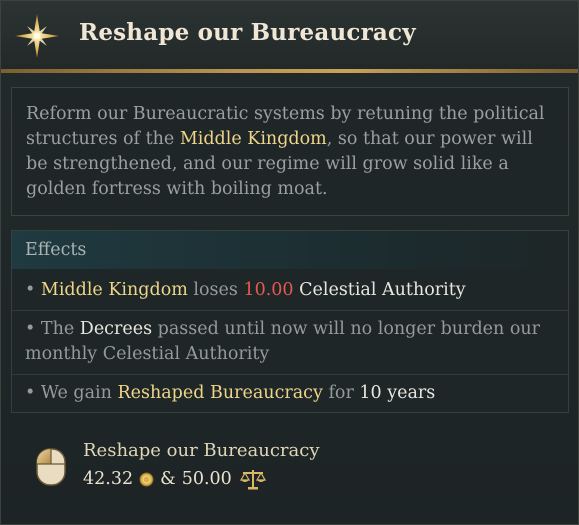 The image size is (579, 525). What do you see at coordinates (382, 290) in the screenshot?
I see `effect-object: Celestial Authority` at bounding box center [382, 290].